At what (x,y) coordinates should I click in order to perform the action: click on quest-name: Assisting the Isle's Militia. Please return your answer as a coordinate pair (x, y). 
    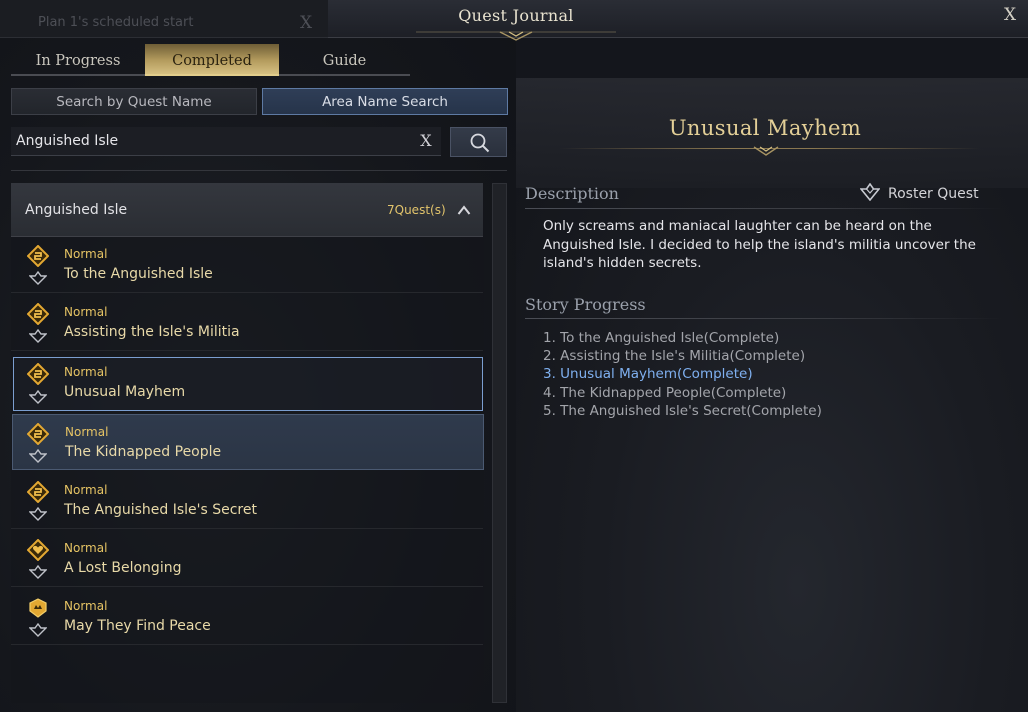
    Looking at the image, I should click on (152, 332).